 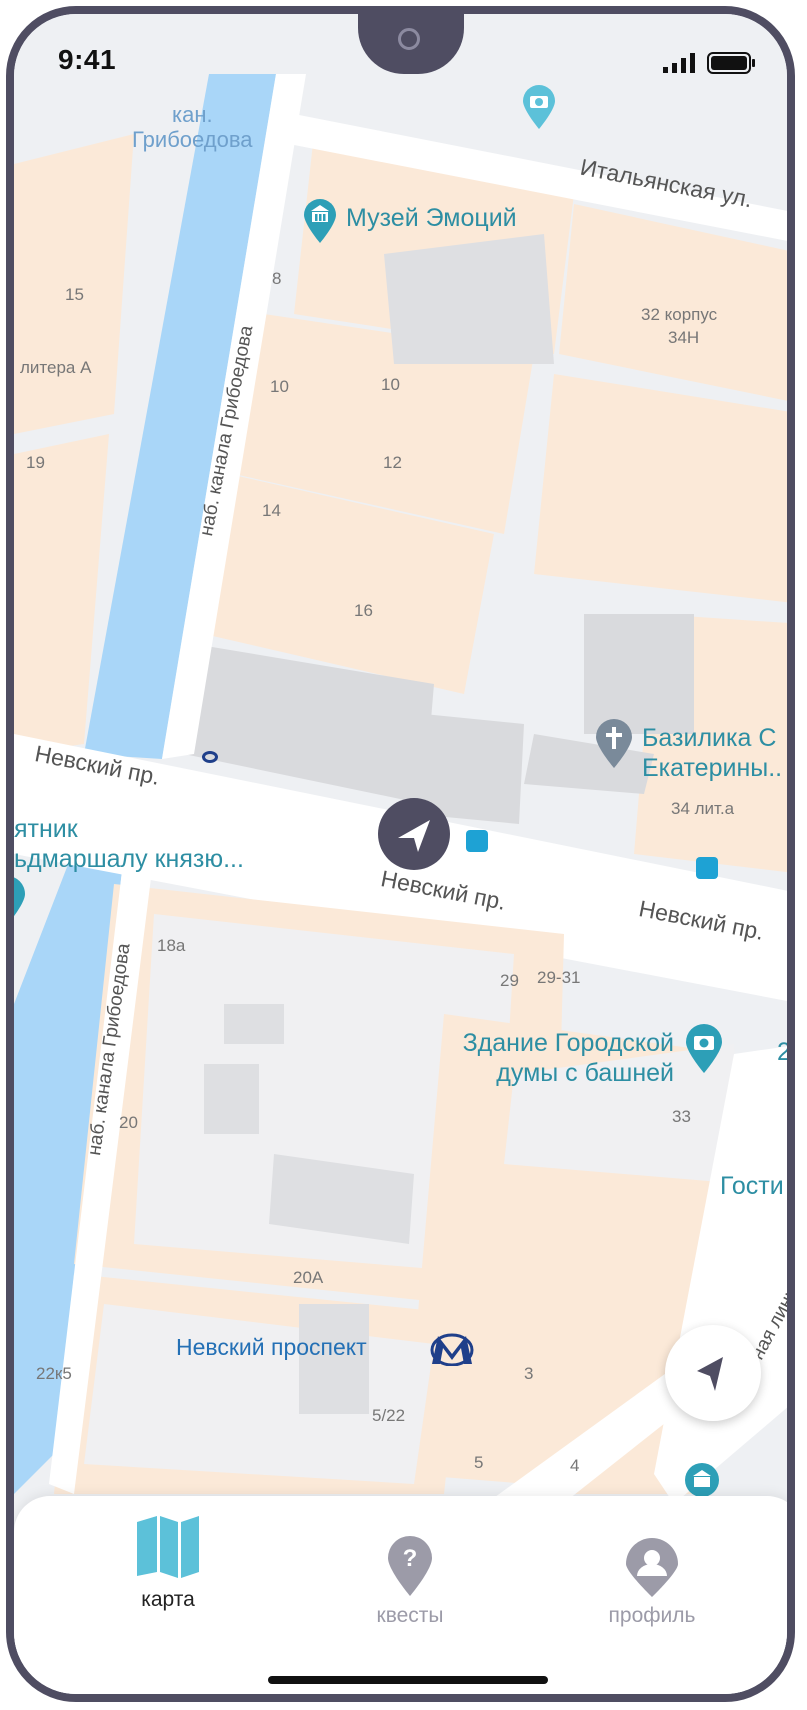 I want to click on front-camera-icon, so click(x=409, y=39).